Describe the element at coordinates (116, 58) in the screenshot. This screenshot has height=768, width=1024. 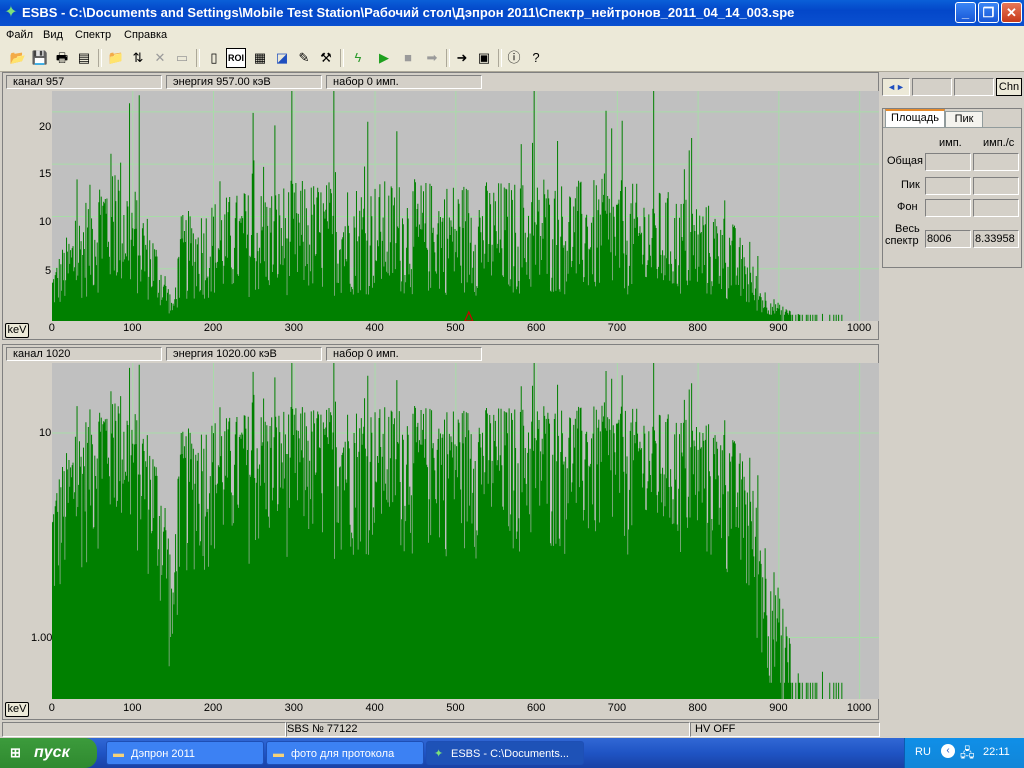
I see `open-folder-icon: 📁` at that location.